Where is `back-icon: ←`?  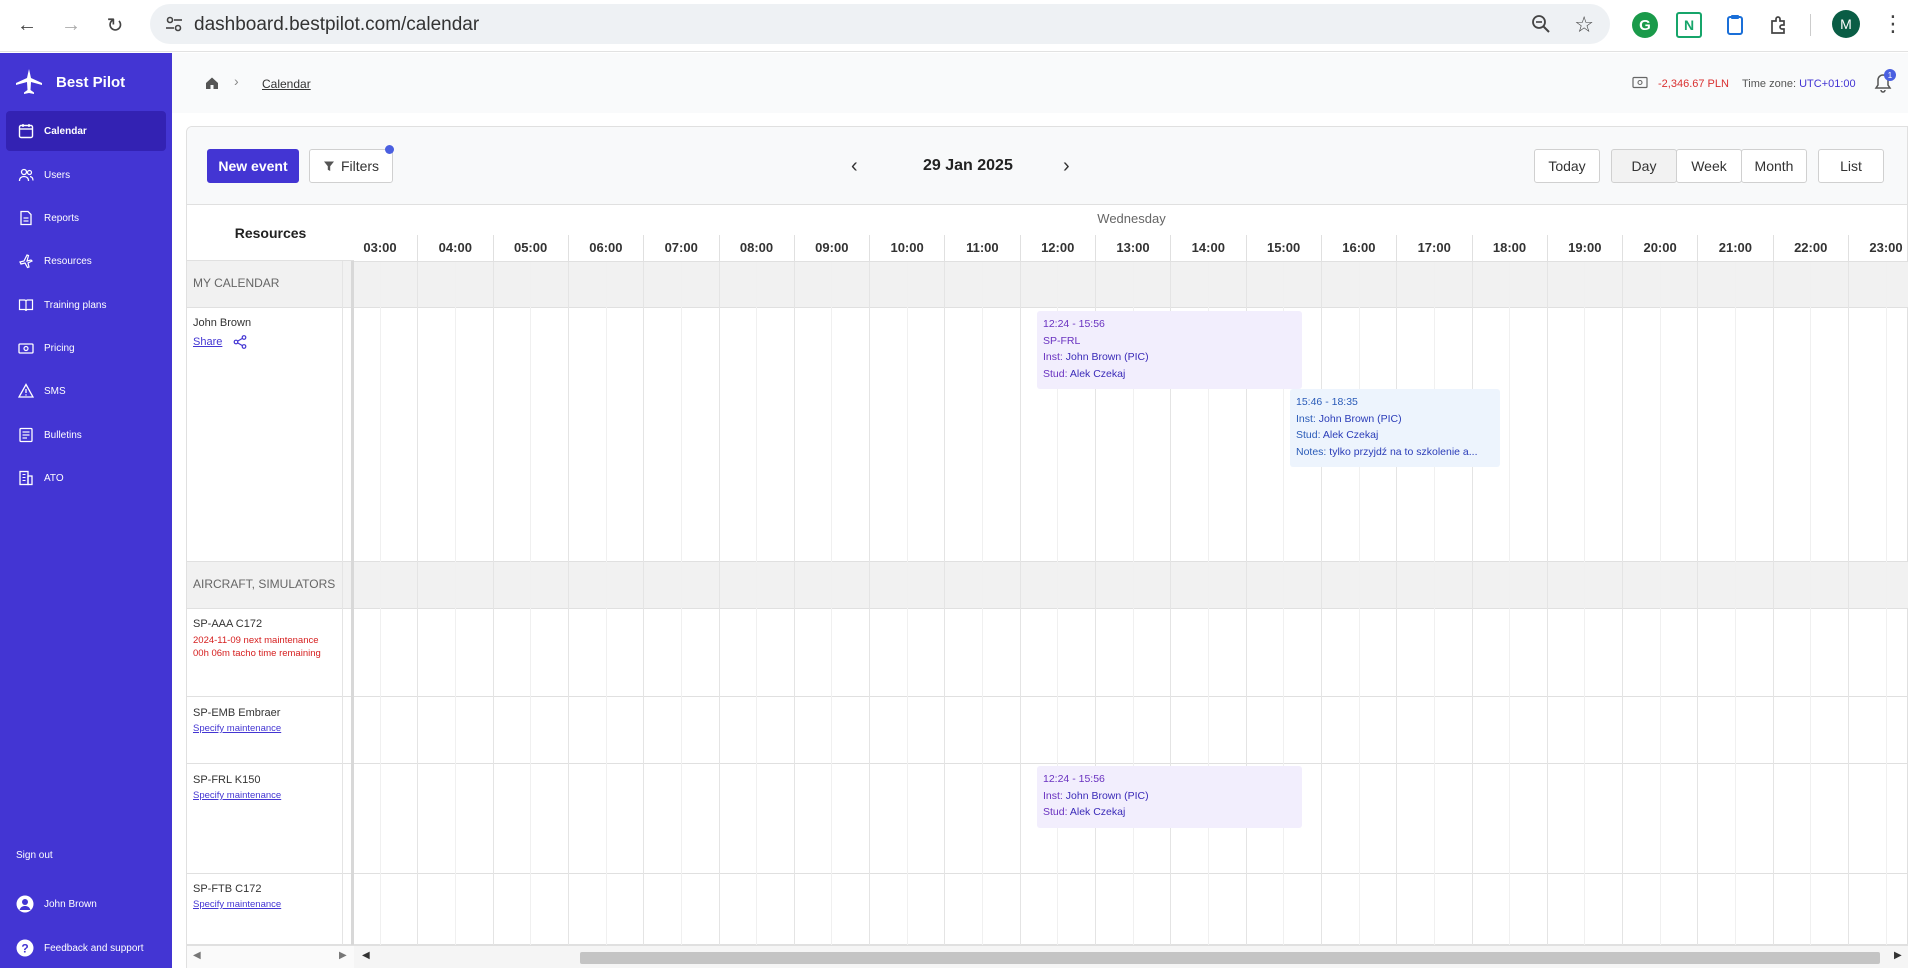
back-icon: ← is located at coordinates (27, 25).